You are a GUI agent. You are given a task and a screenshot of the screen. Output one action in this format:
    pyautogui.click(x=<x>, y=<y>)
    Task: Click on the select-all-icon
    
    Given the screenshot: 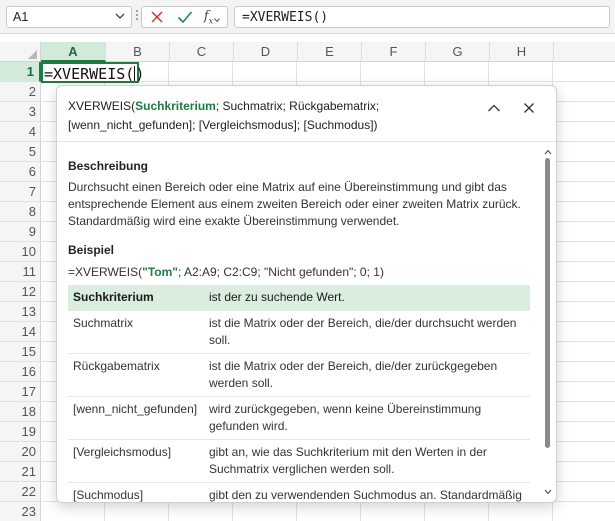 What is the action you would take?
    pyautogui.click(x=32, y=54)
    